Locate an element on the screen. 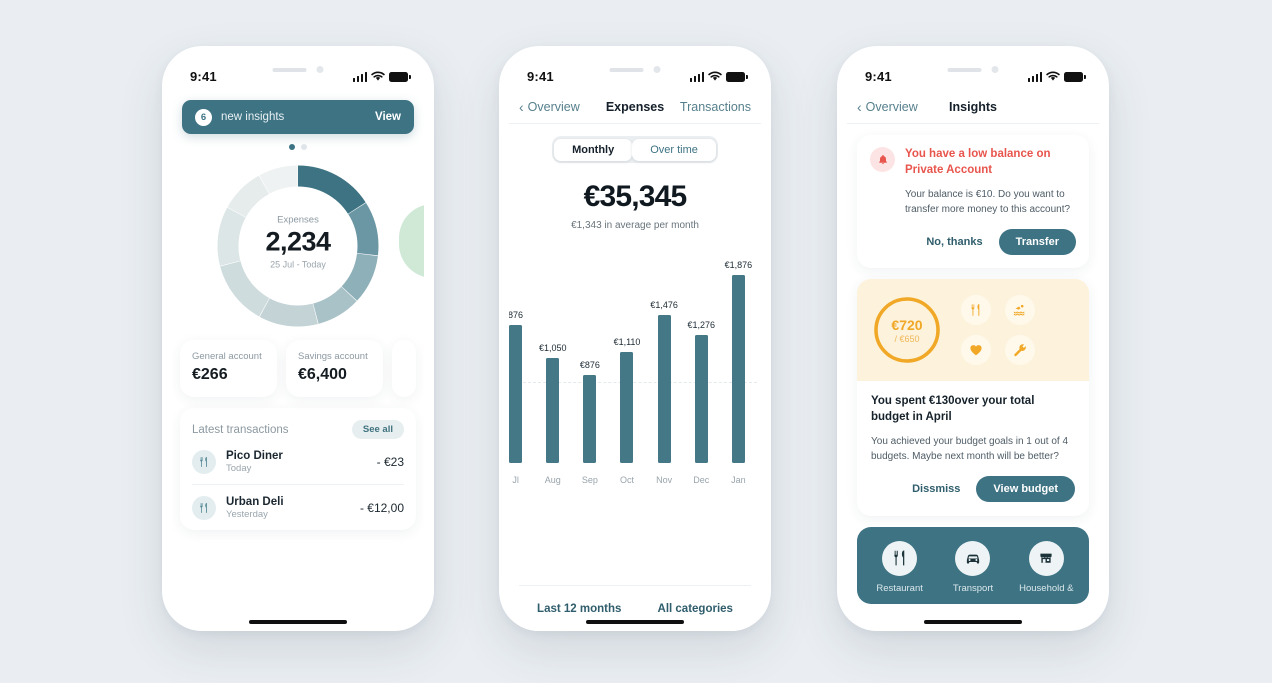 The width and height of the screenshot is (1272, 683). segmented-group: Monthly Over time is located at coordinates (635, 149).